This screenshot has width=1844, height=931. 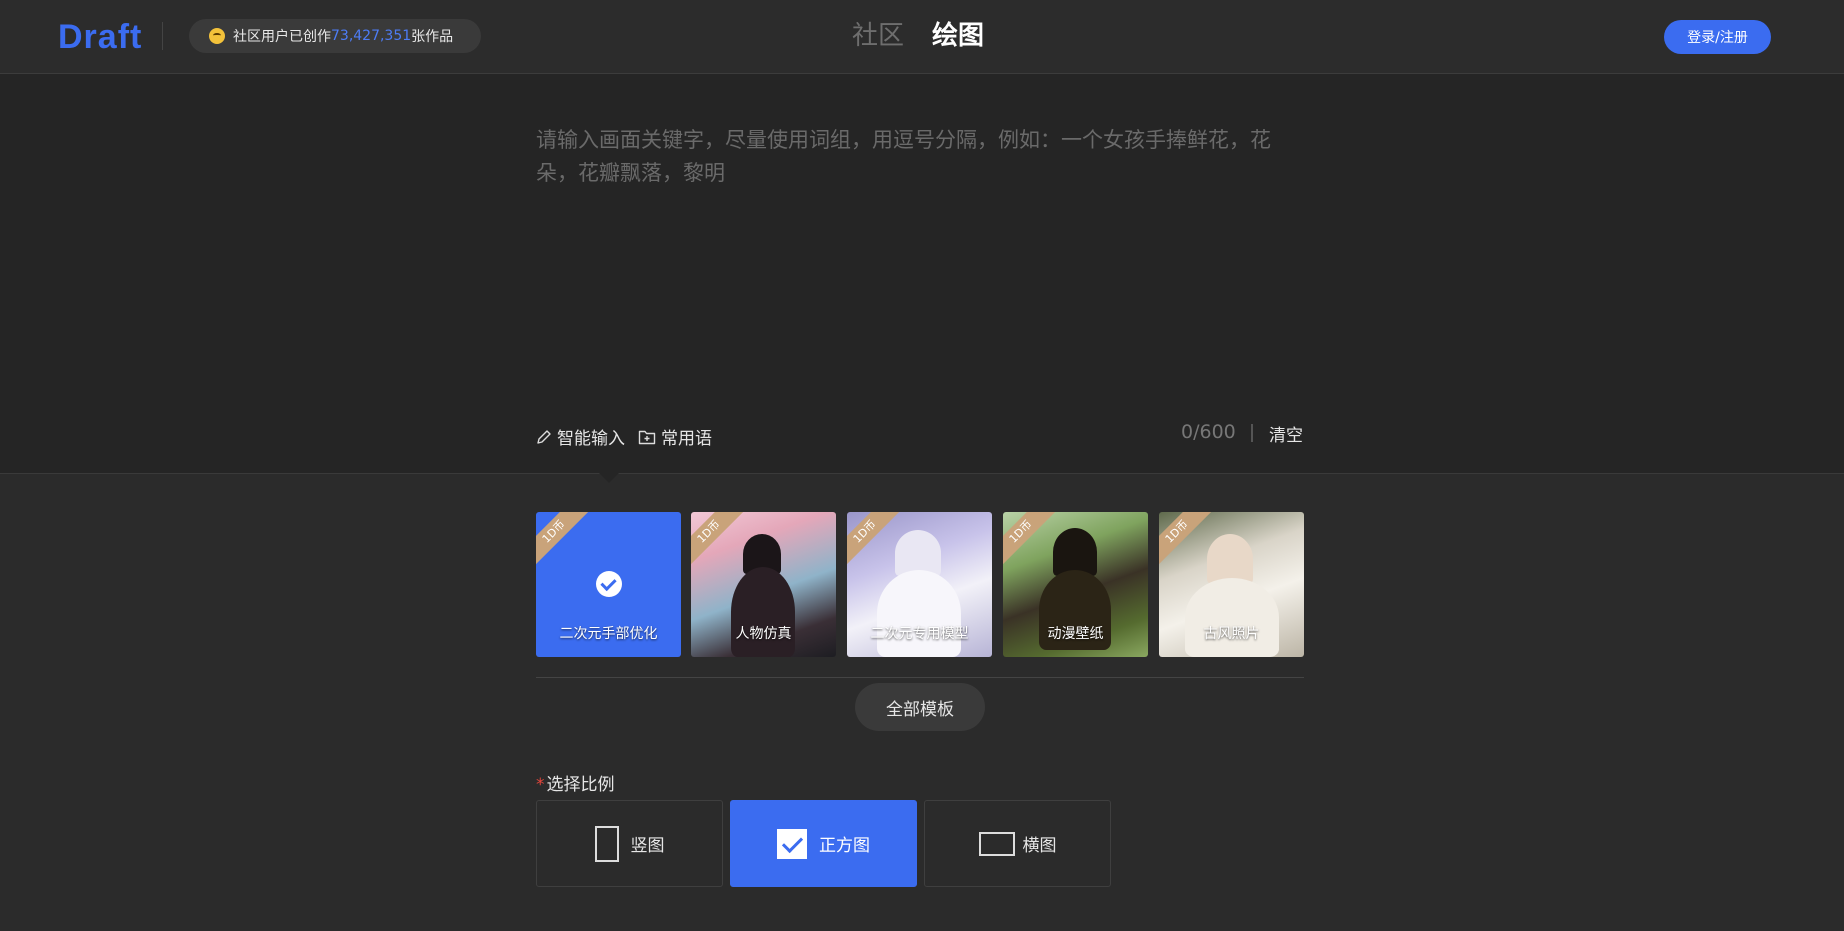 I want to click on common-phrases-label: 常用语, so click(x=686, y=439).